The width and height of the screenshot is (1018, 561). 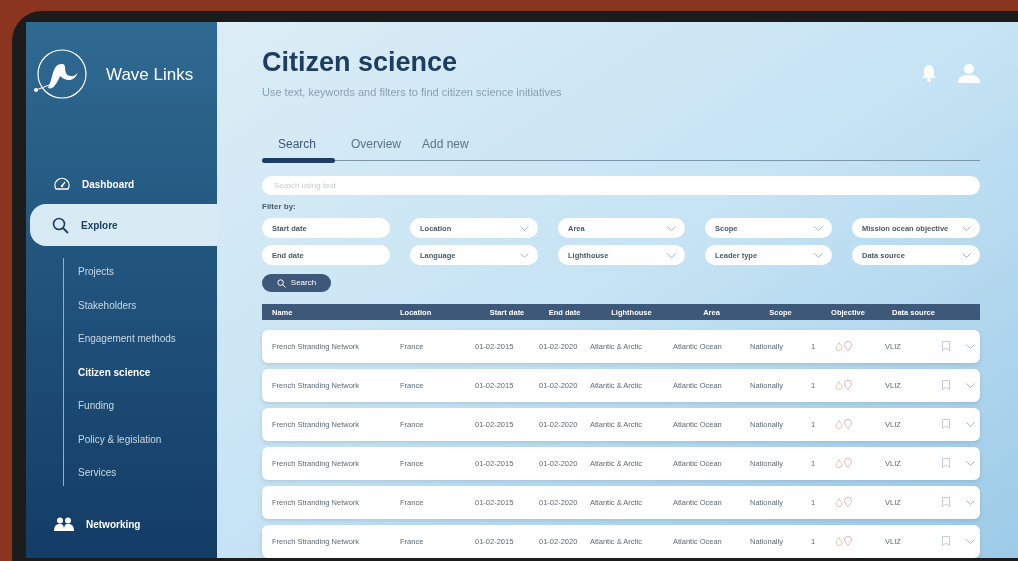 What do you see at coordinates (370, 143) in the screenshot?
I see `tab: Overview` at bounding box center [370, 143].